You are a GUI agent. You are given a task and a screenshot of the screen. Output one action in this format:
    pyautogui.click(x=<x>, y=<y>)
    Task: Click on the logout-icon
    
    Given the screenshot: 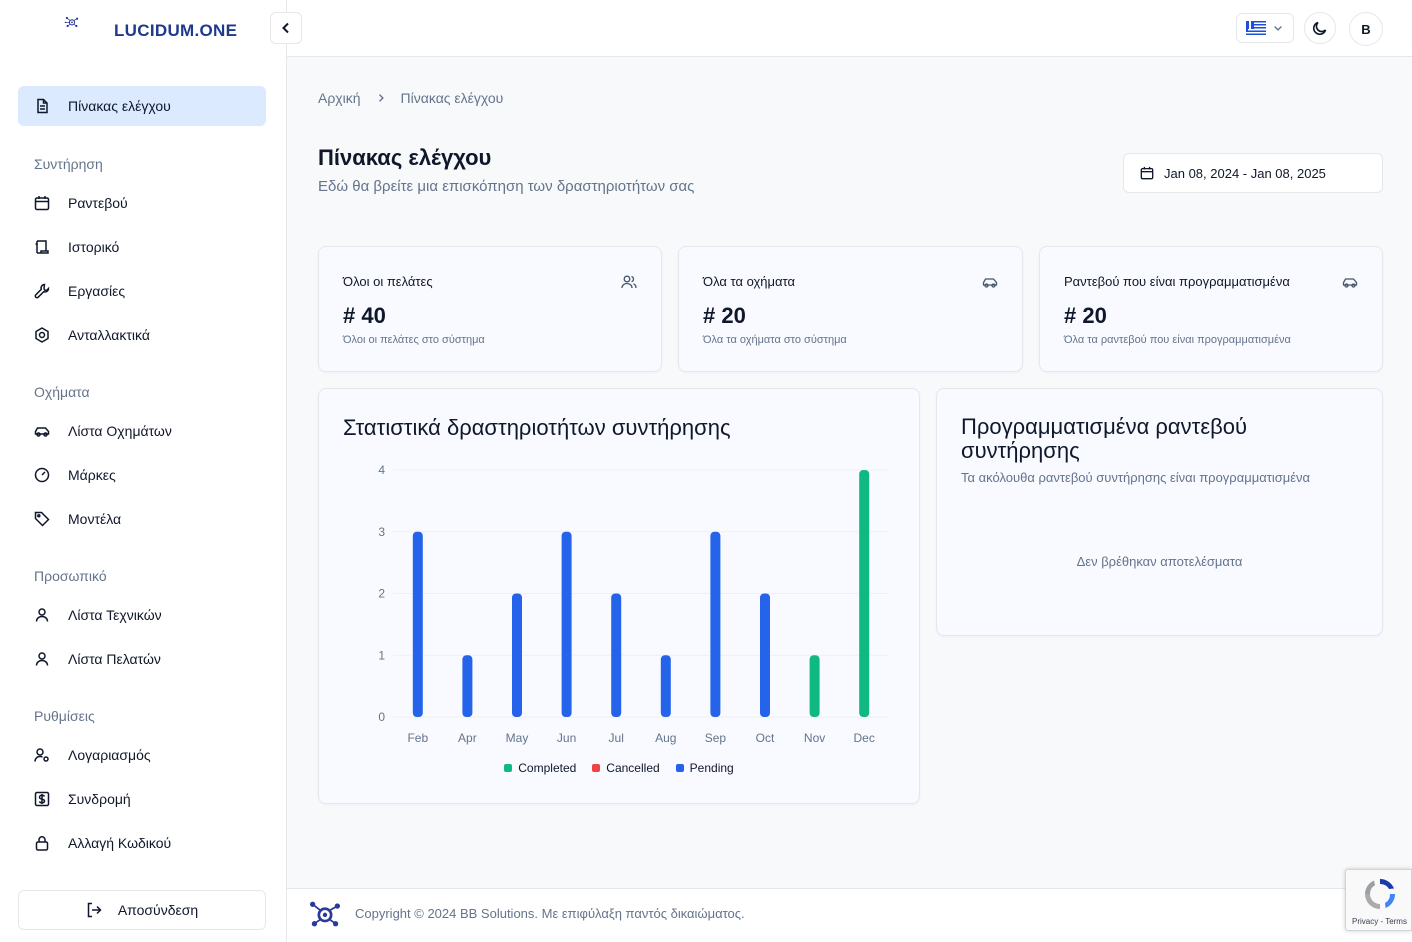 What is the action you would take?
    pyautogui.click(x=94, y=910)
    